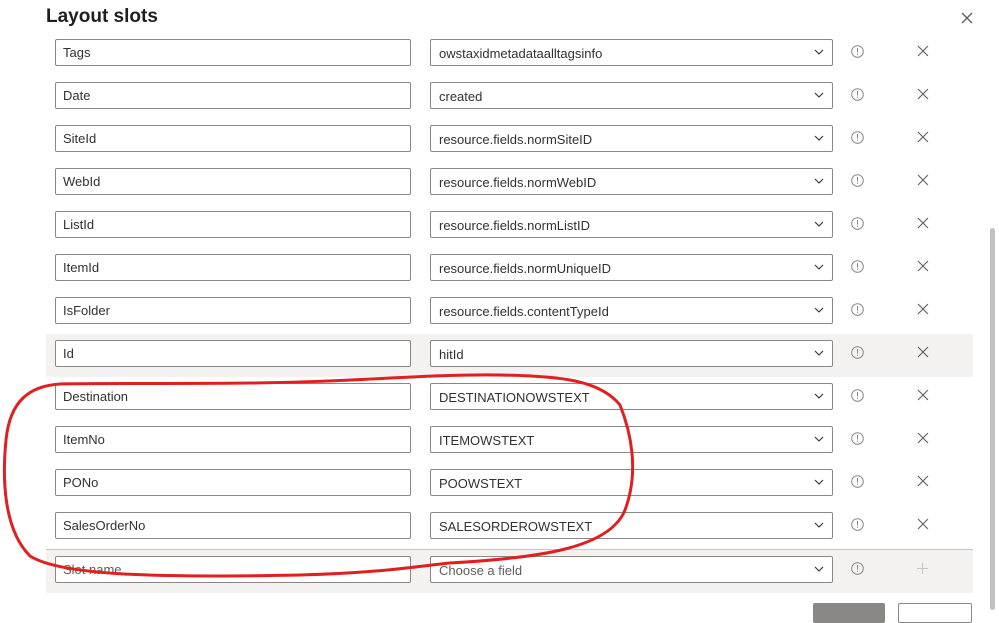 This screenshot has height=623, width=999. What do you see at coordinates (992, 419) in the screenshot?
I see `scrollbar` at bounding box center [992, 419].